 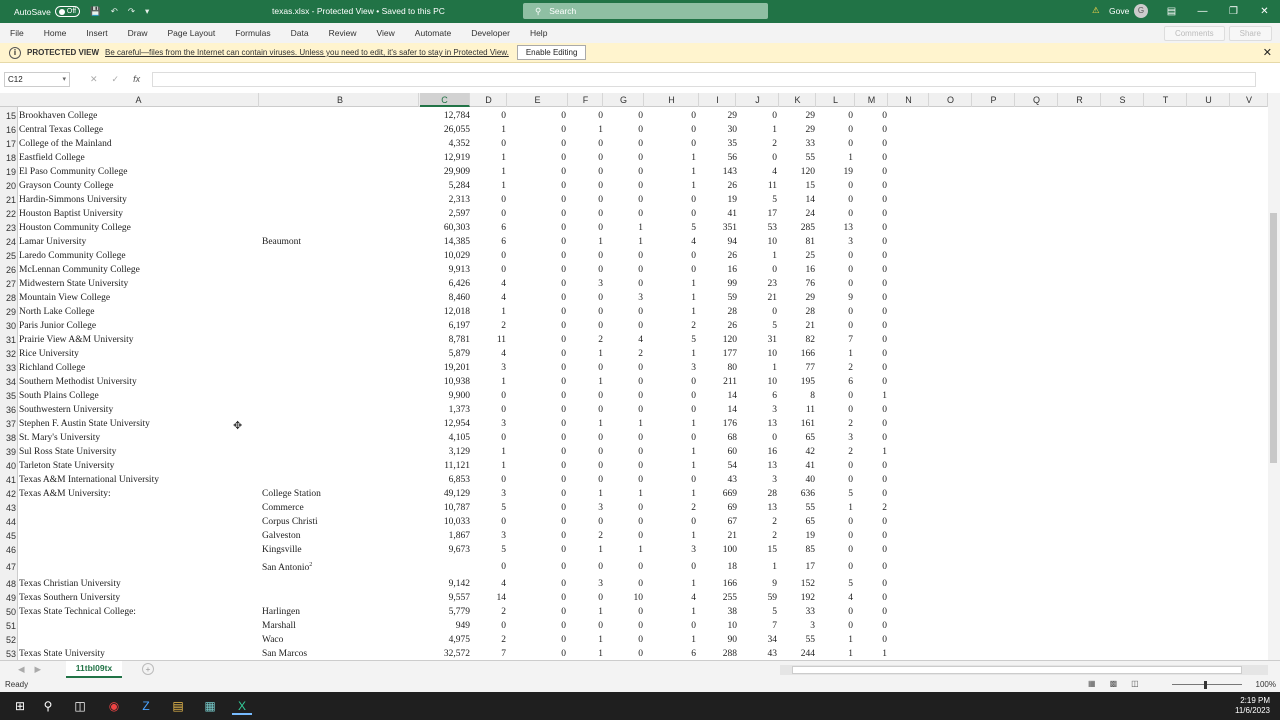 What do you see at coordinates (9, 200) in the screenshot?
I see `row-number: 21` at bounding box center [9, 200].